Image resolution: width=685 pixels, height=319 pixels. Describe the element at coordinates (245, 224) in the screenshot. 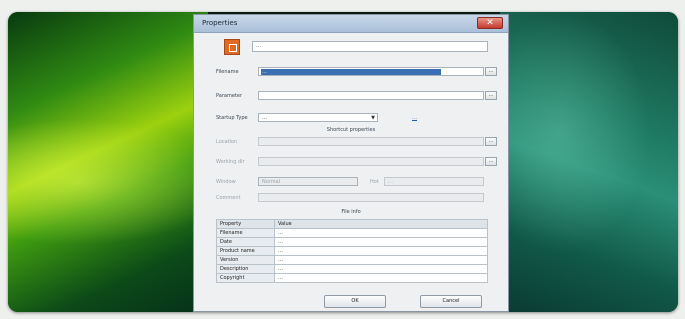

I see `column-header: Property` at that location.